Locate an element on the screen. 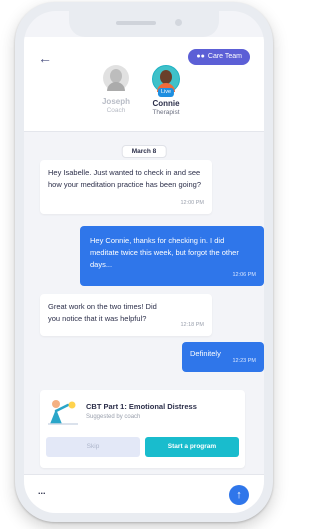 The image size is (320, 529). date-separator: March 8 is located at coordinates (144, 151).